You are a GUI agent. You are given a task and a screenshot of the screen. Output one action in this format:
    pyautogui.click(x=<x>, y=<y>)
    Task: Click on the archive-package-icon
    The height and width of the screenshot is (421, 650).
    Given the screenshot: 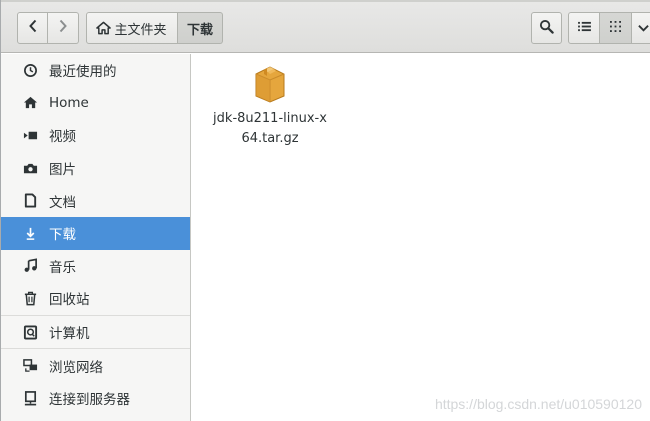 What is the action you would take?
    pyautogui.click(x=270, y=83)
    